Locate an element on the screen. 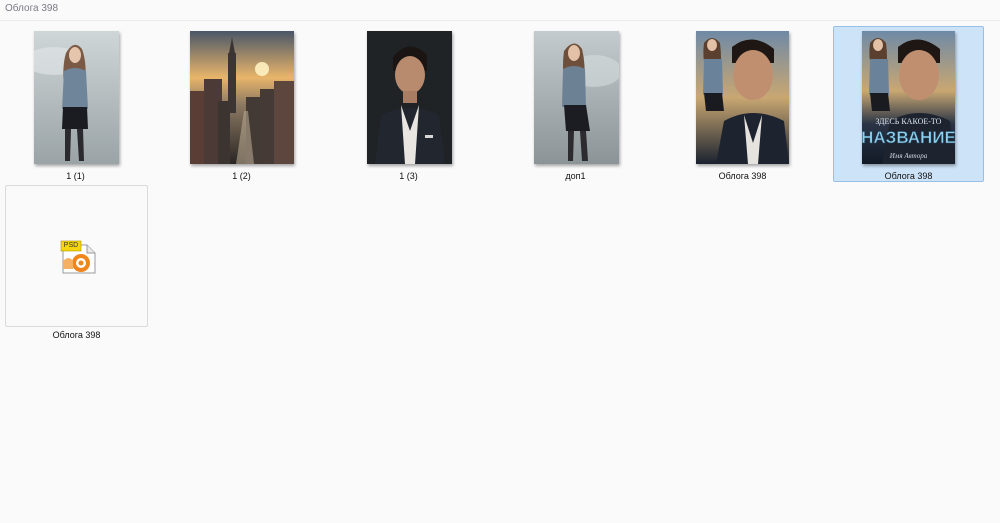  file-name: 1 (2) is located at coordinates (241, 176).